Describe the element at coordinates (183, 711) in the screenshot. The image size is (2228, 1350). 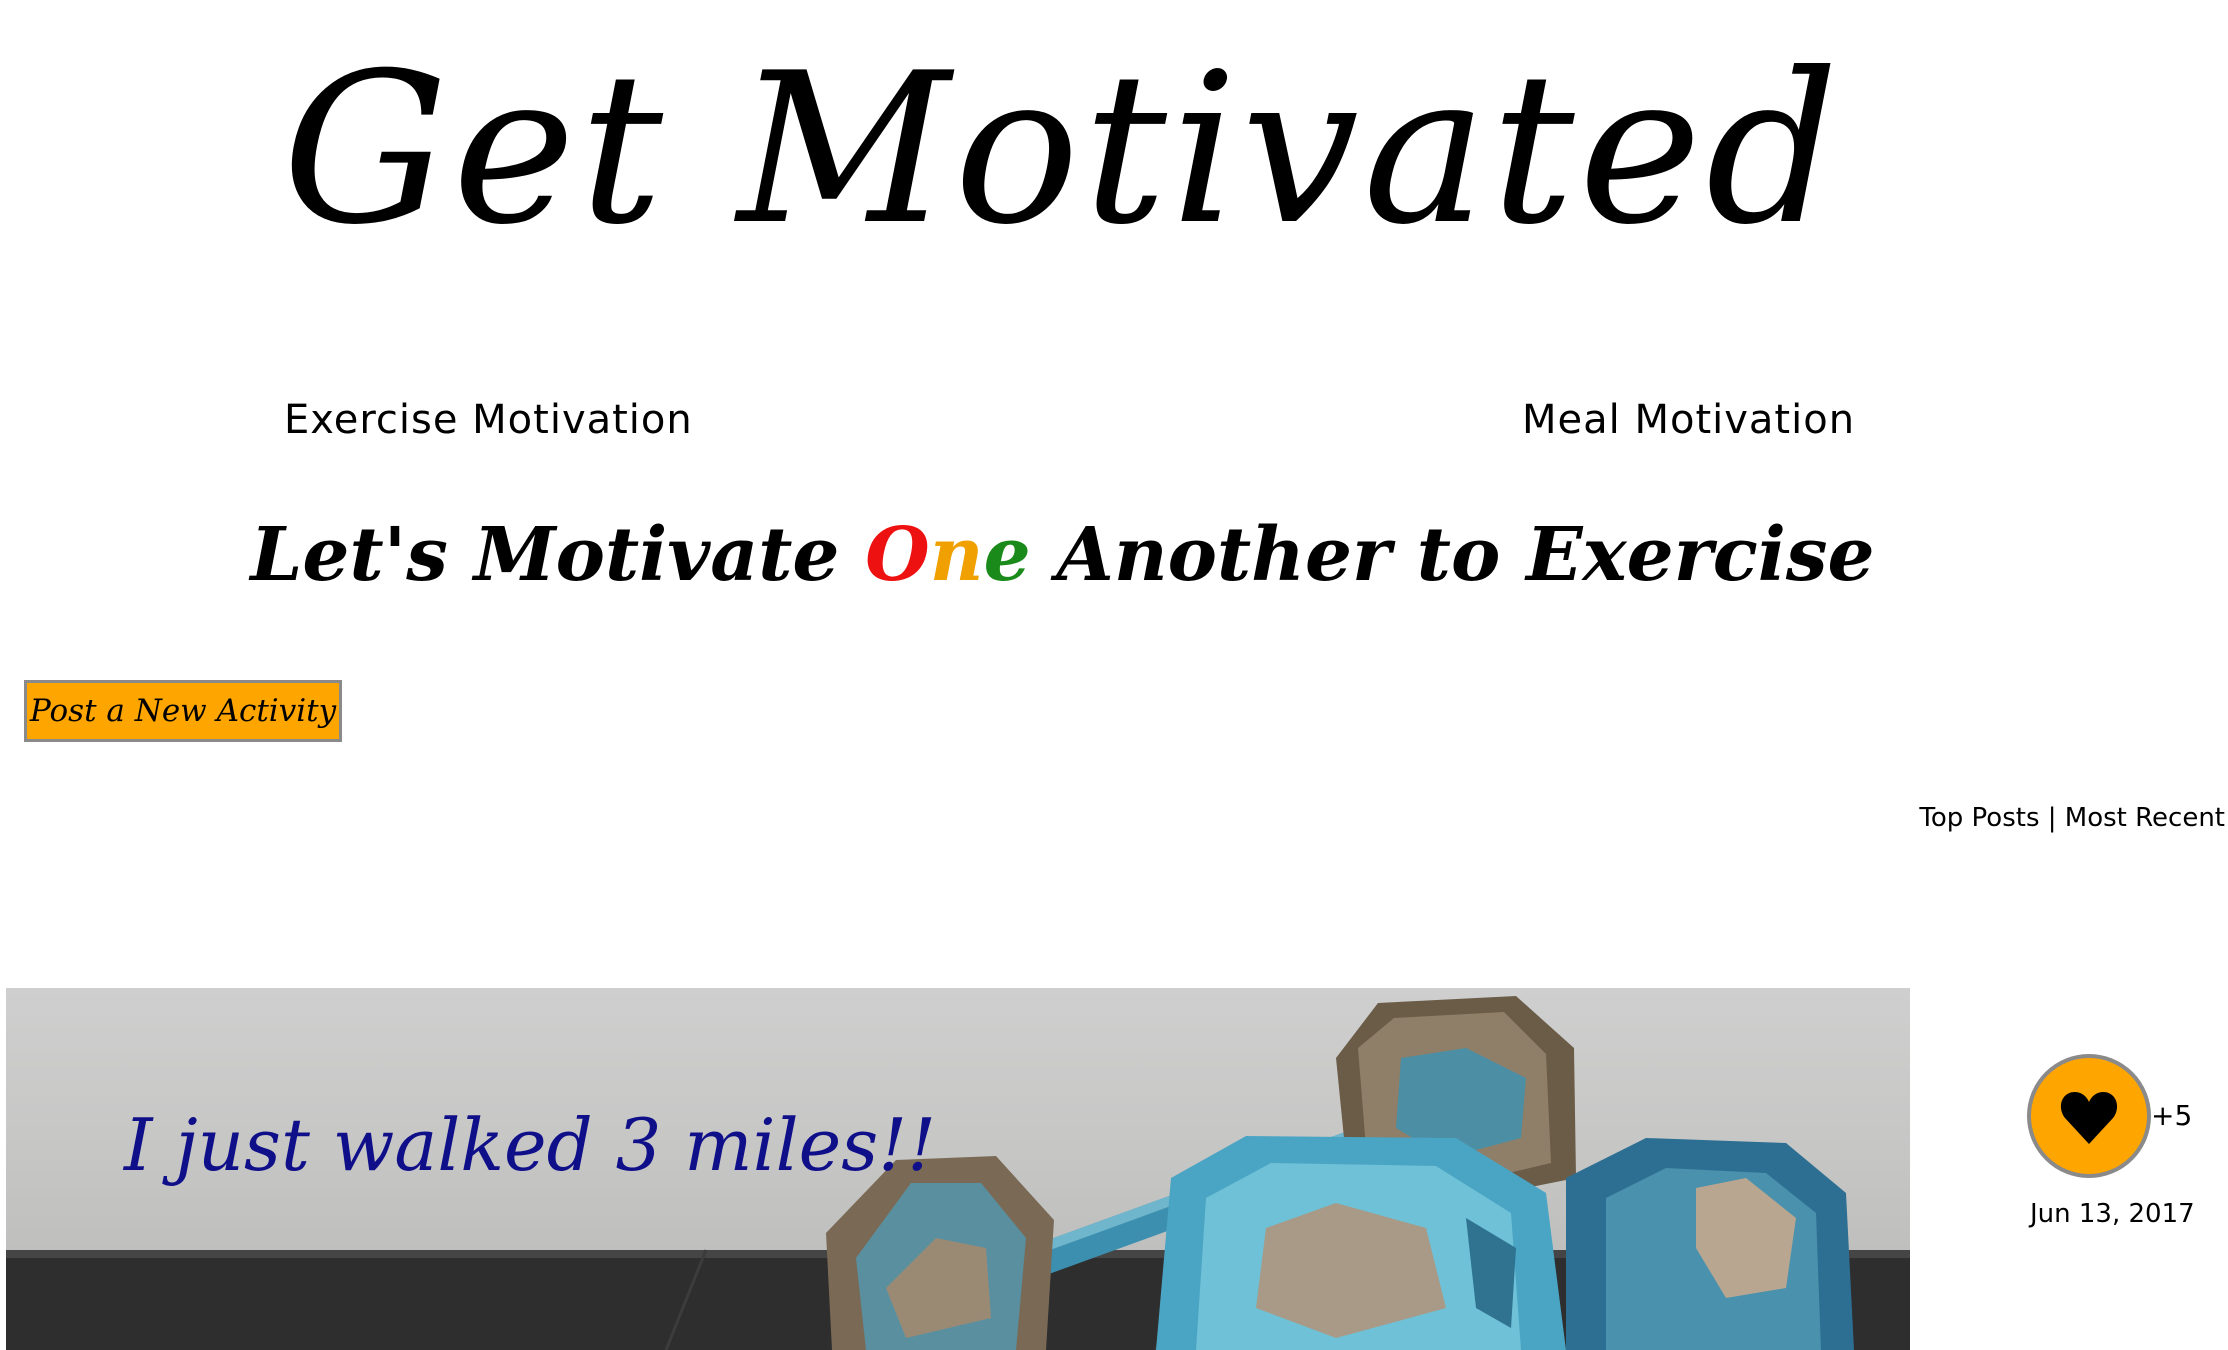
I see `post-new-activity-button: Post a New Activity` at that location.